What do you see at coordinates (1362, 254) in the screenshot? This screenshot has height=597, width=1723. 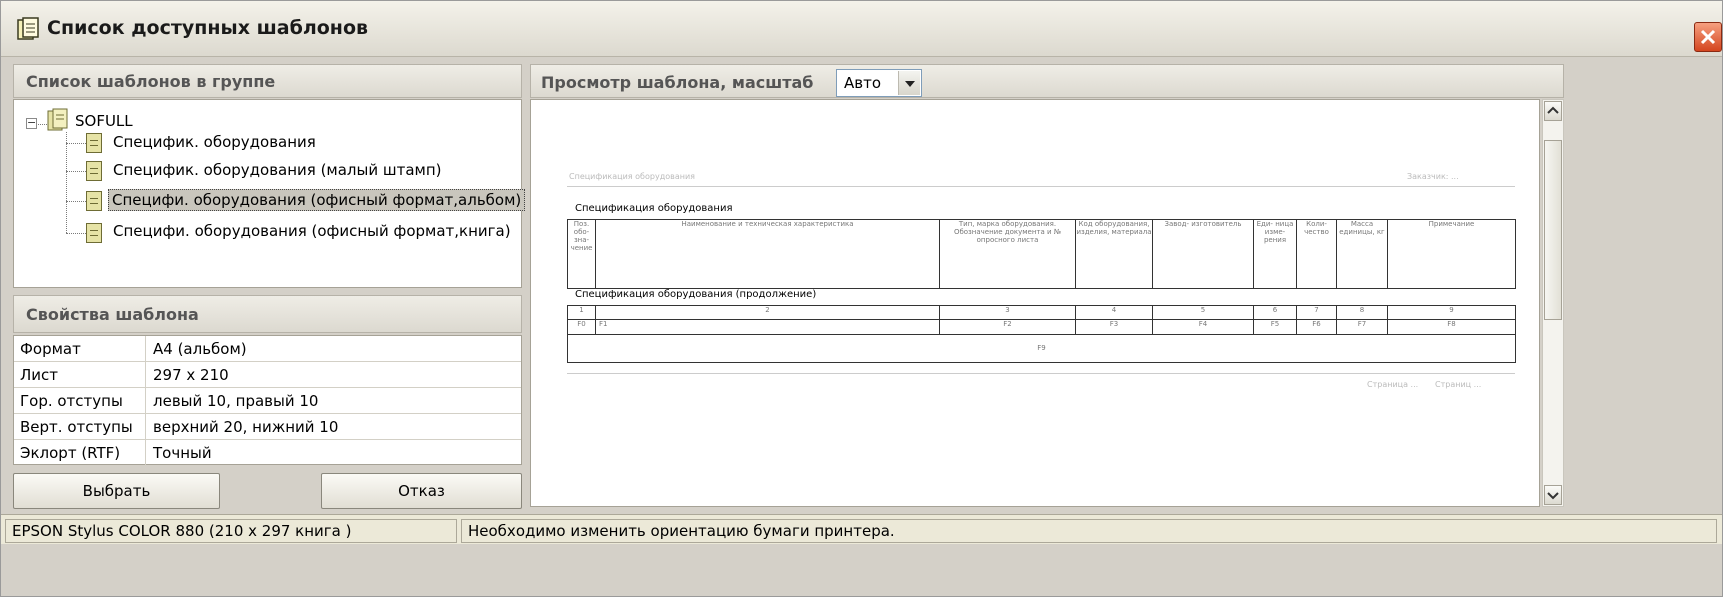 I see `column-header: Масса единицы, кг` at bounding box center [1362, 254].